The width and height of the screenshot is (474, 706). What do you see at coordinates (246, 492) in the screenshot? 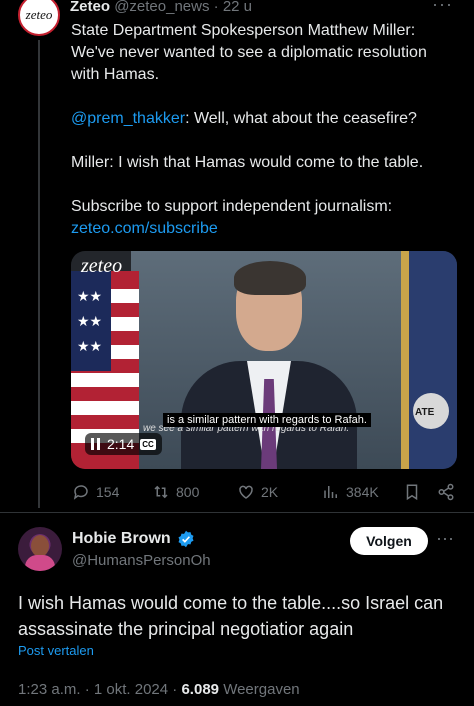
I see `heart-icon` at bounding box center [246, 492].